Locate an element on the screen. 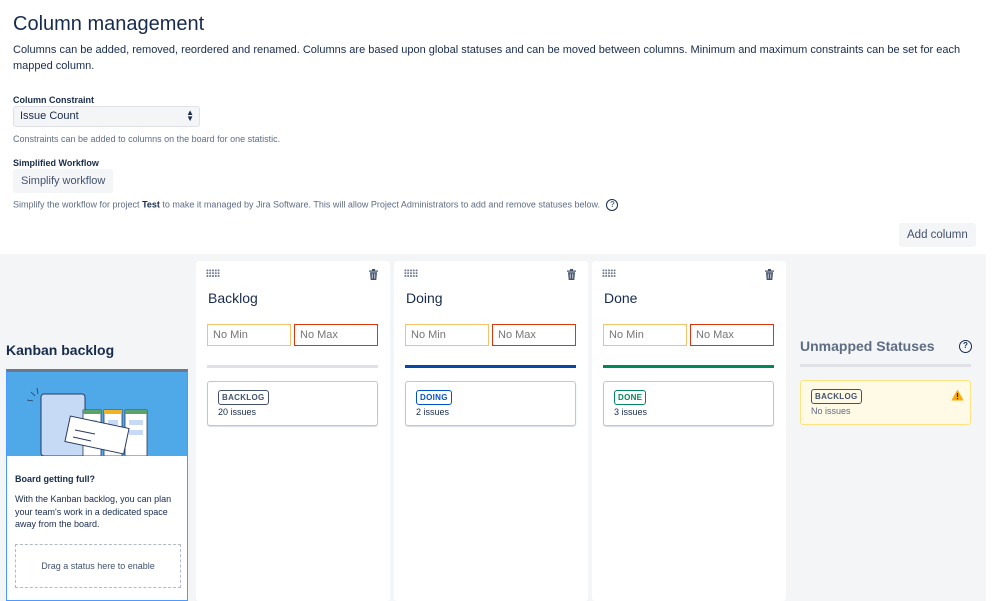  status-lozenge: DONE is located at coordinates (630, 397).